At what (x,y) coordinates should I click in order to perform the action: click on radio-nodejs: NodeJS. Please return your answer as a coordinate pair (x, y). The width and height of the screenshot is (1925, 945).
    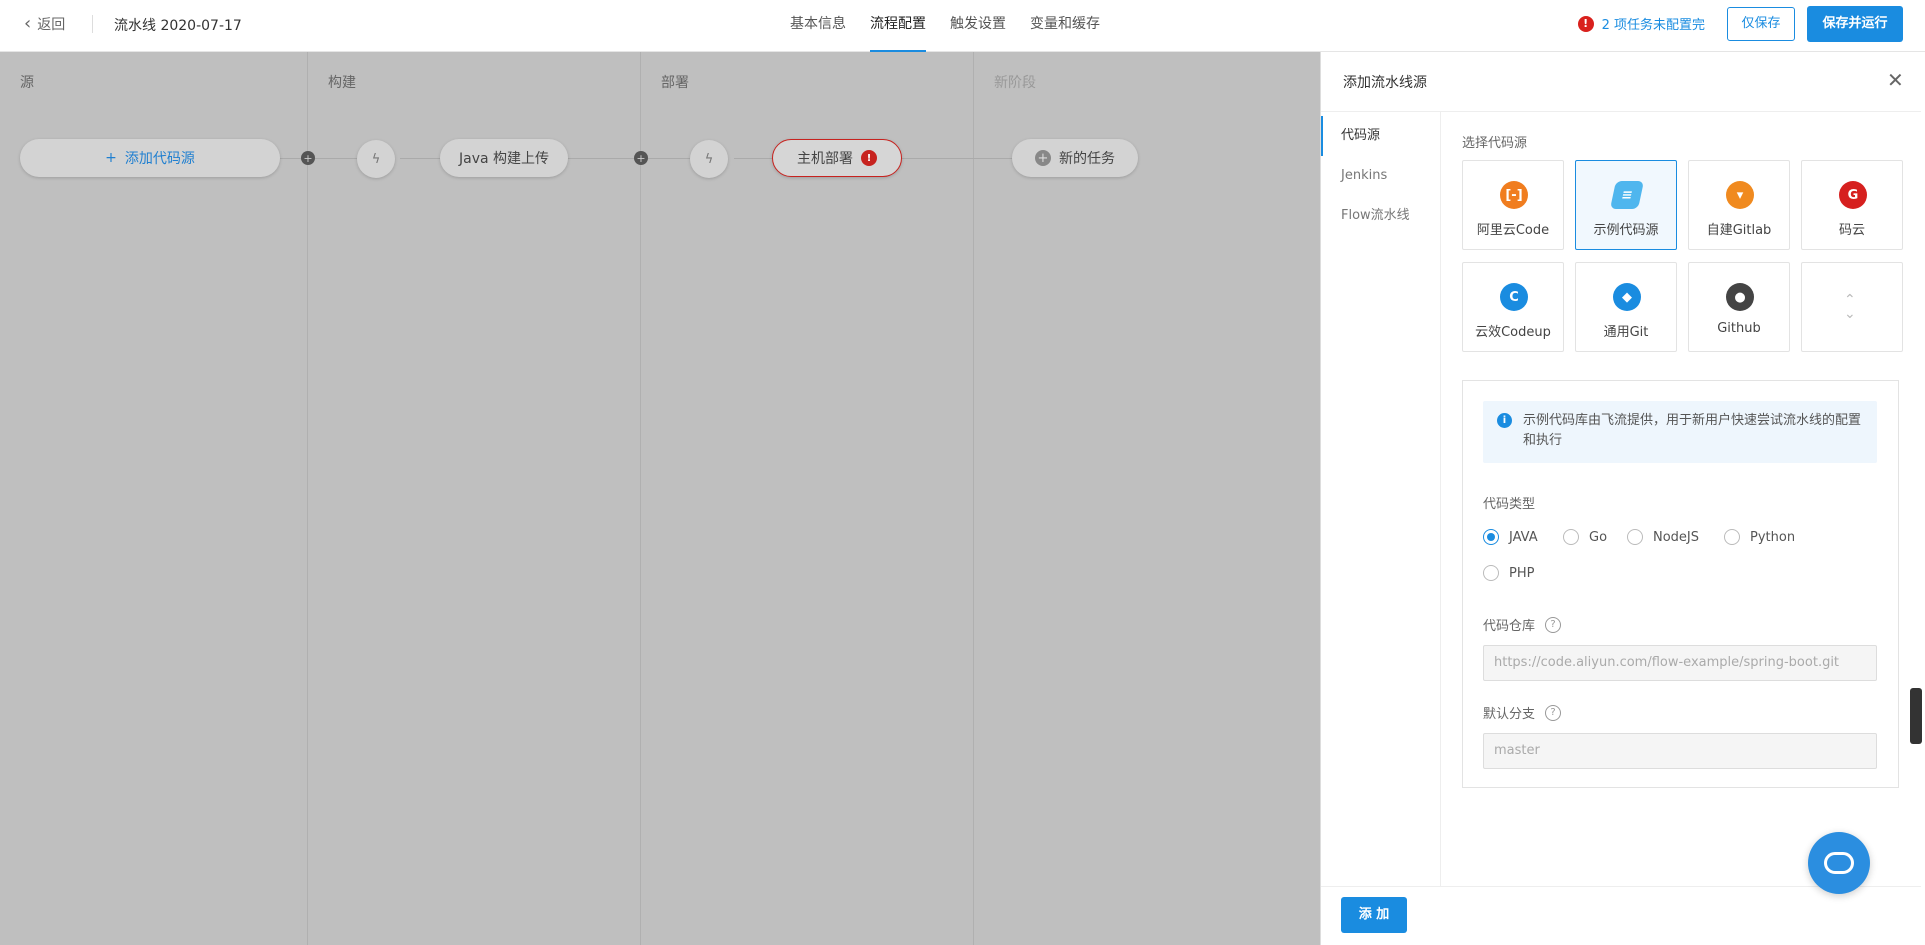
    Looking at the image, I should click on (1663, 537).